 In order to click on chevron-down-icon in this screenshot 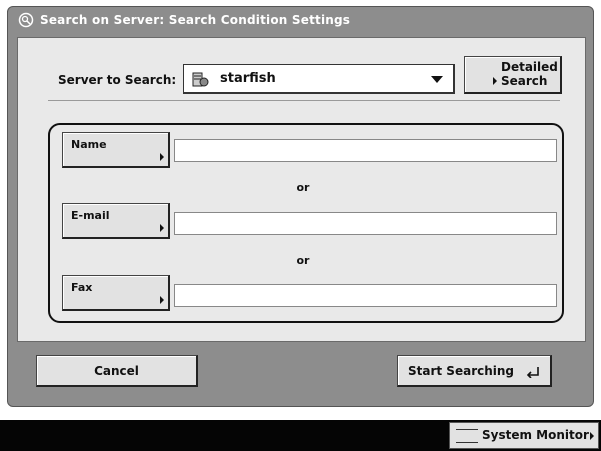, I will do `click(437, 79)`.